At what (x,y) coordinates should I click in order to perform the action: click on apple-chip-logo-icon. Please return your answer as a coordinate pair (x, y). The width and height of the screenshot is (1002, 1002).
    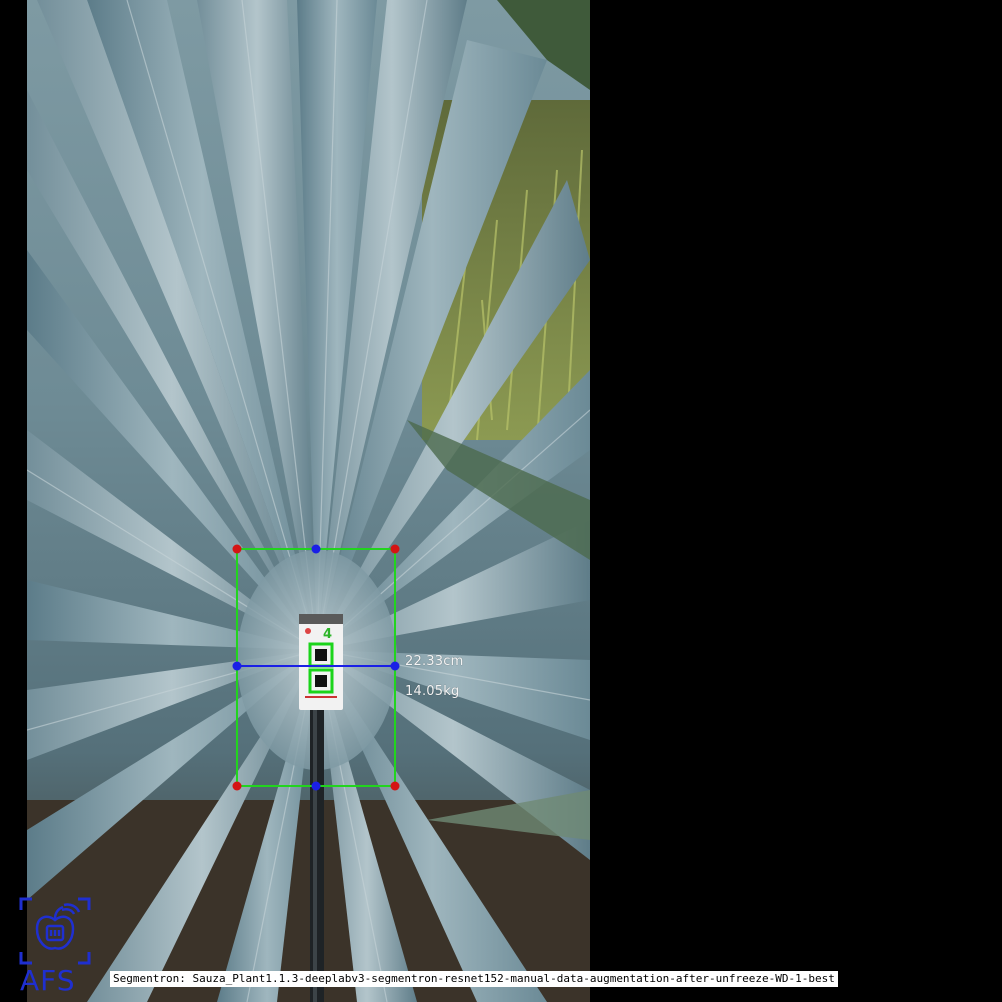
    Looking at the image, I should click on (55, 931).